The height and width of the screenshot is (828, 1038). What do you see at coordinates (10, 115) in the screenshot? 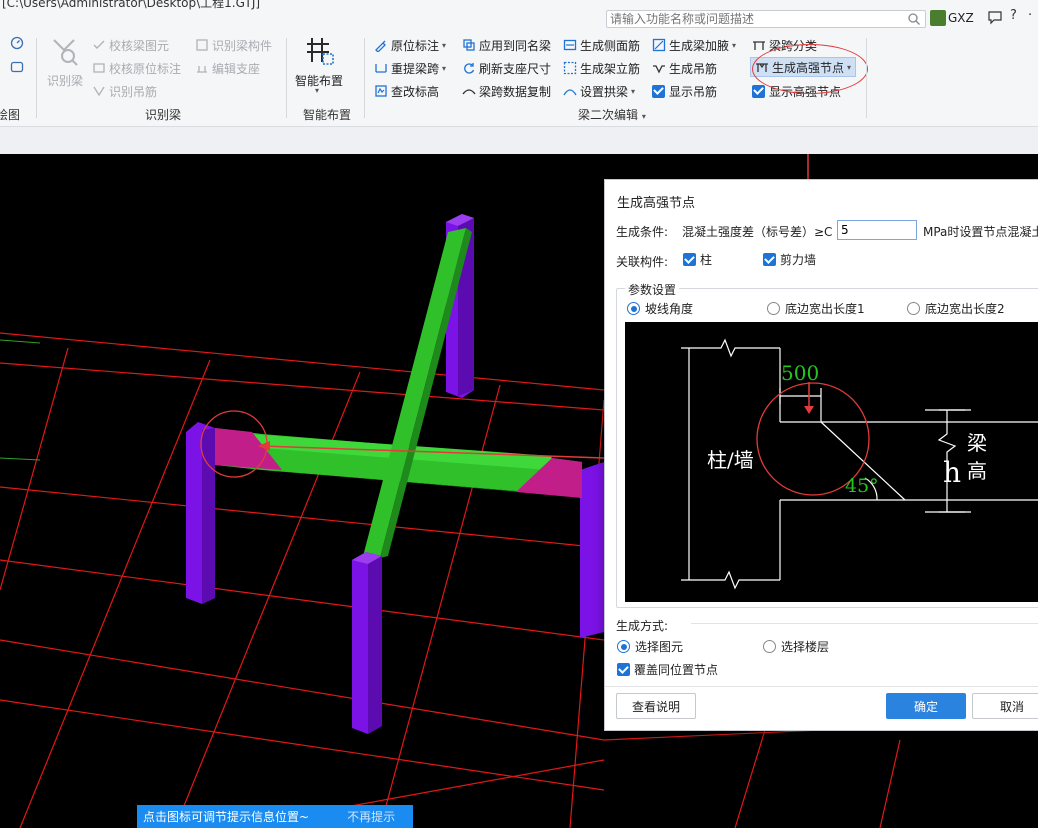
I see `group-label-draw: 绘图` at bounding box center [10, 115].